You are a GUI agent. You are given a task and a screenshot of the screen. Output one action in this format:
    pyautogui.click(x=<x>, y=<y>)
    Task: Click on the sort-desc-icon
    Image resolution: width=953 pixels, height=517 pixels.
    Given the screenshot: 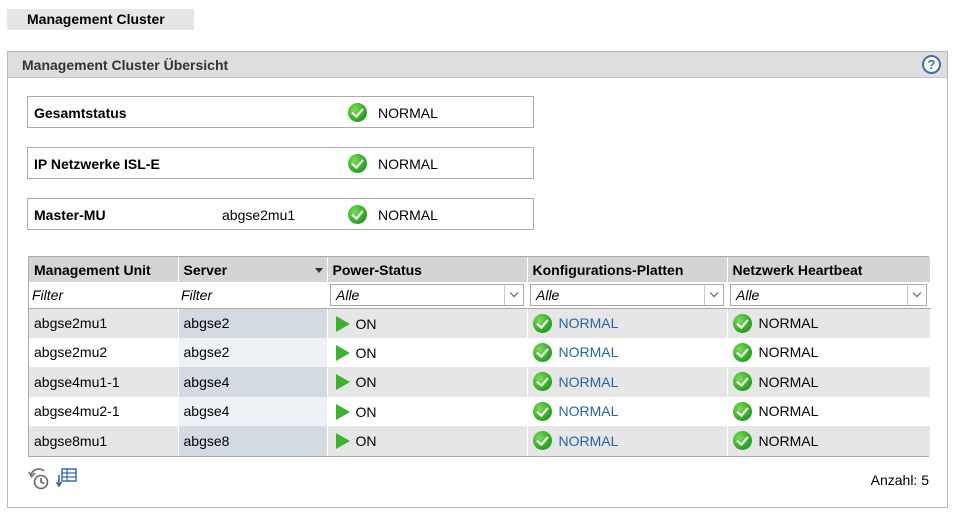 What is the action you would take?
    pyautogui.click(x=318, y=270)
    